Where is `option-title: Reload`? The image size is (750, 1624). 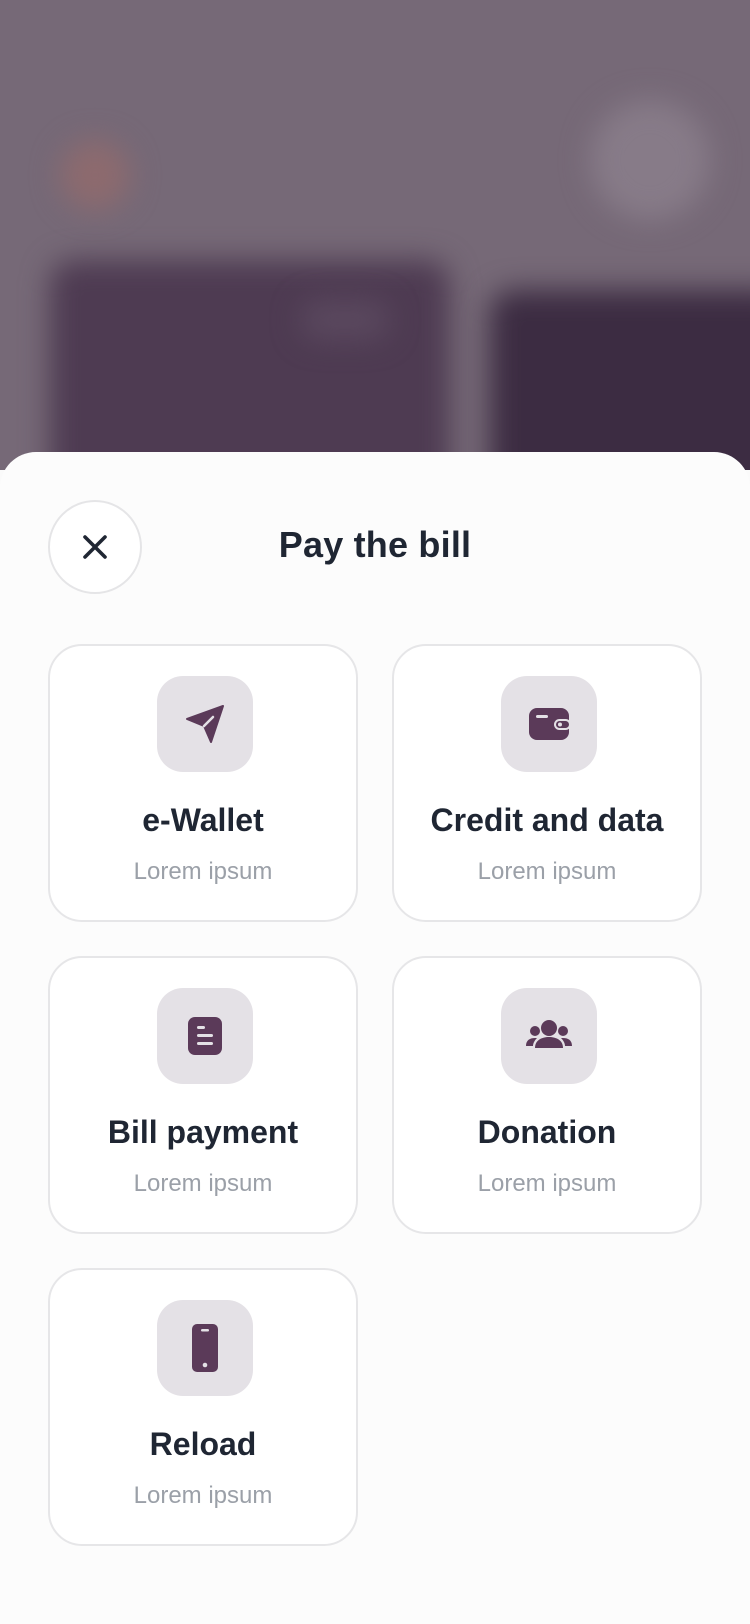 option-title: Reload is located at coordinates (203, 1444).